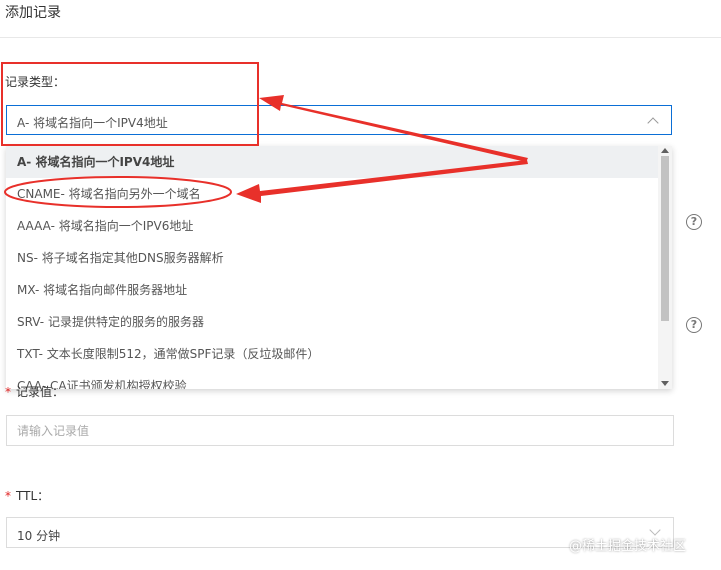  Describe the element at coordinates (653, 123) in the screenshot. I see `chevron-up-icon` at that location.